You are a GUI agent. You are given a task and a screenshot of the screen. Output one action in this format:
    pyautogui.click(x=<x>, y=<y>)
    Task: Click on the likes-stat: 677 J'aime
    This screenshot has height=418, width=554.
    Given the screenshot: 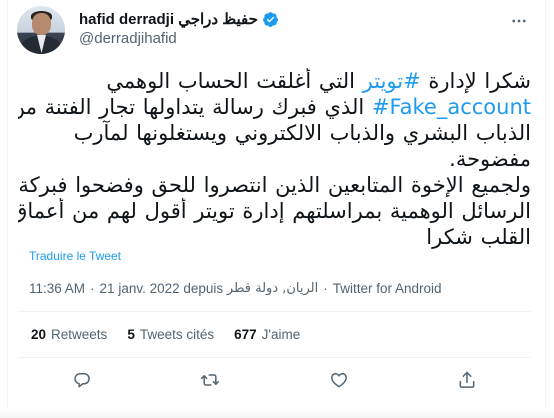 What is the action you would take?
    pyautogui.click(x=267, y=334)
    